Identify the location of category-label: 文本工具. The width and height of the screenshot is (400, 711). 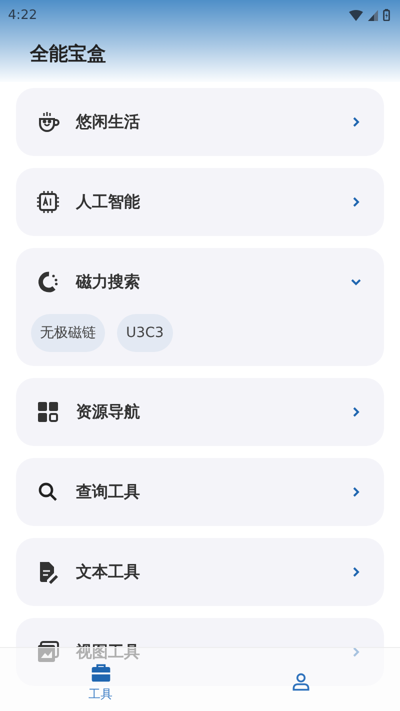
(108, 572).